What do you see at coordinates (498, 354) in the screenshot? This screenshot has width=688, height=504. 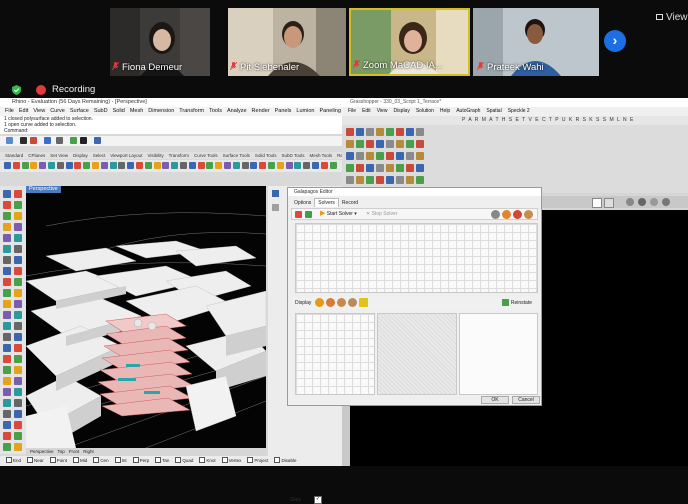 I see `genome-list-panel` at bounding box center [498, 354].